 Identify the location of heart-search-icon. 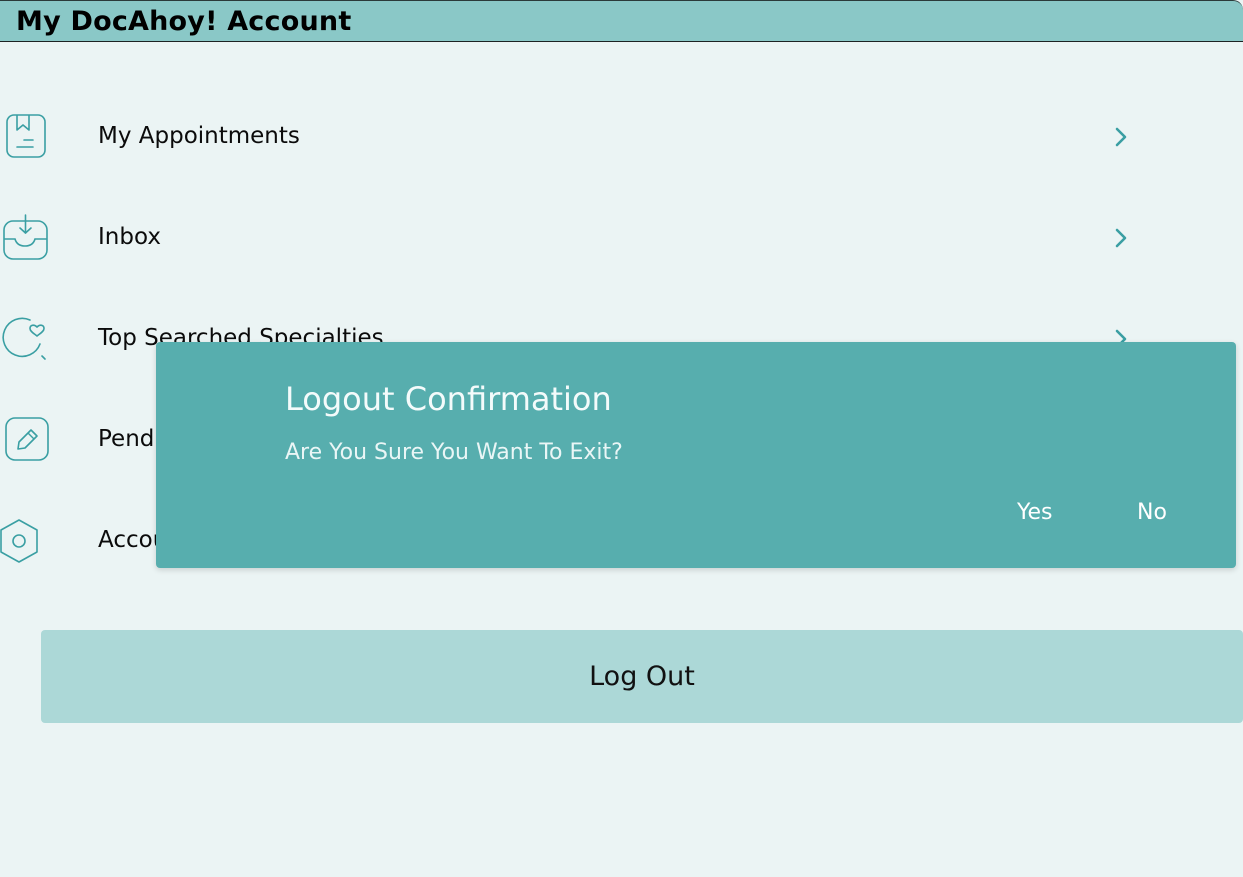
(24, 338).